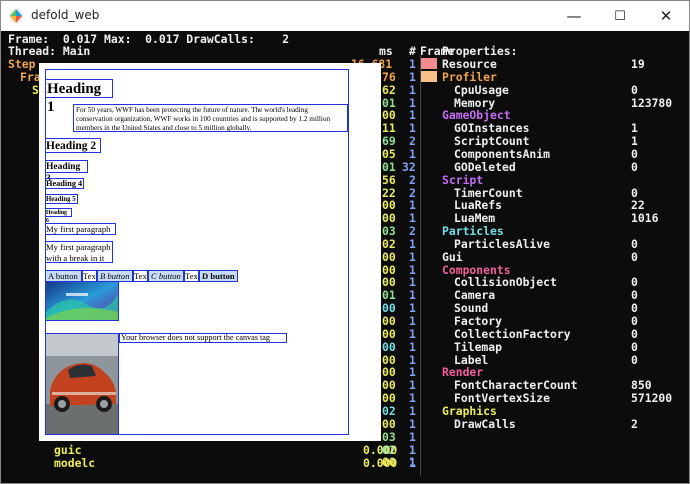 The image size is (690, 484). I want to click on property-value: 2, so click(634, 423).